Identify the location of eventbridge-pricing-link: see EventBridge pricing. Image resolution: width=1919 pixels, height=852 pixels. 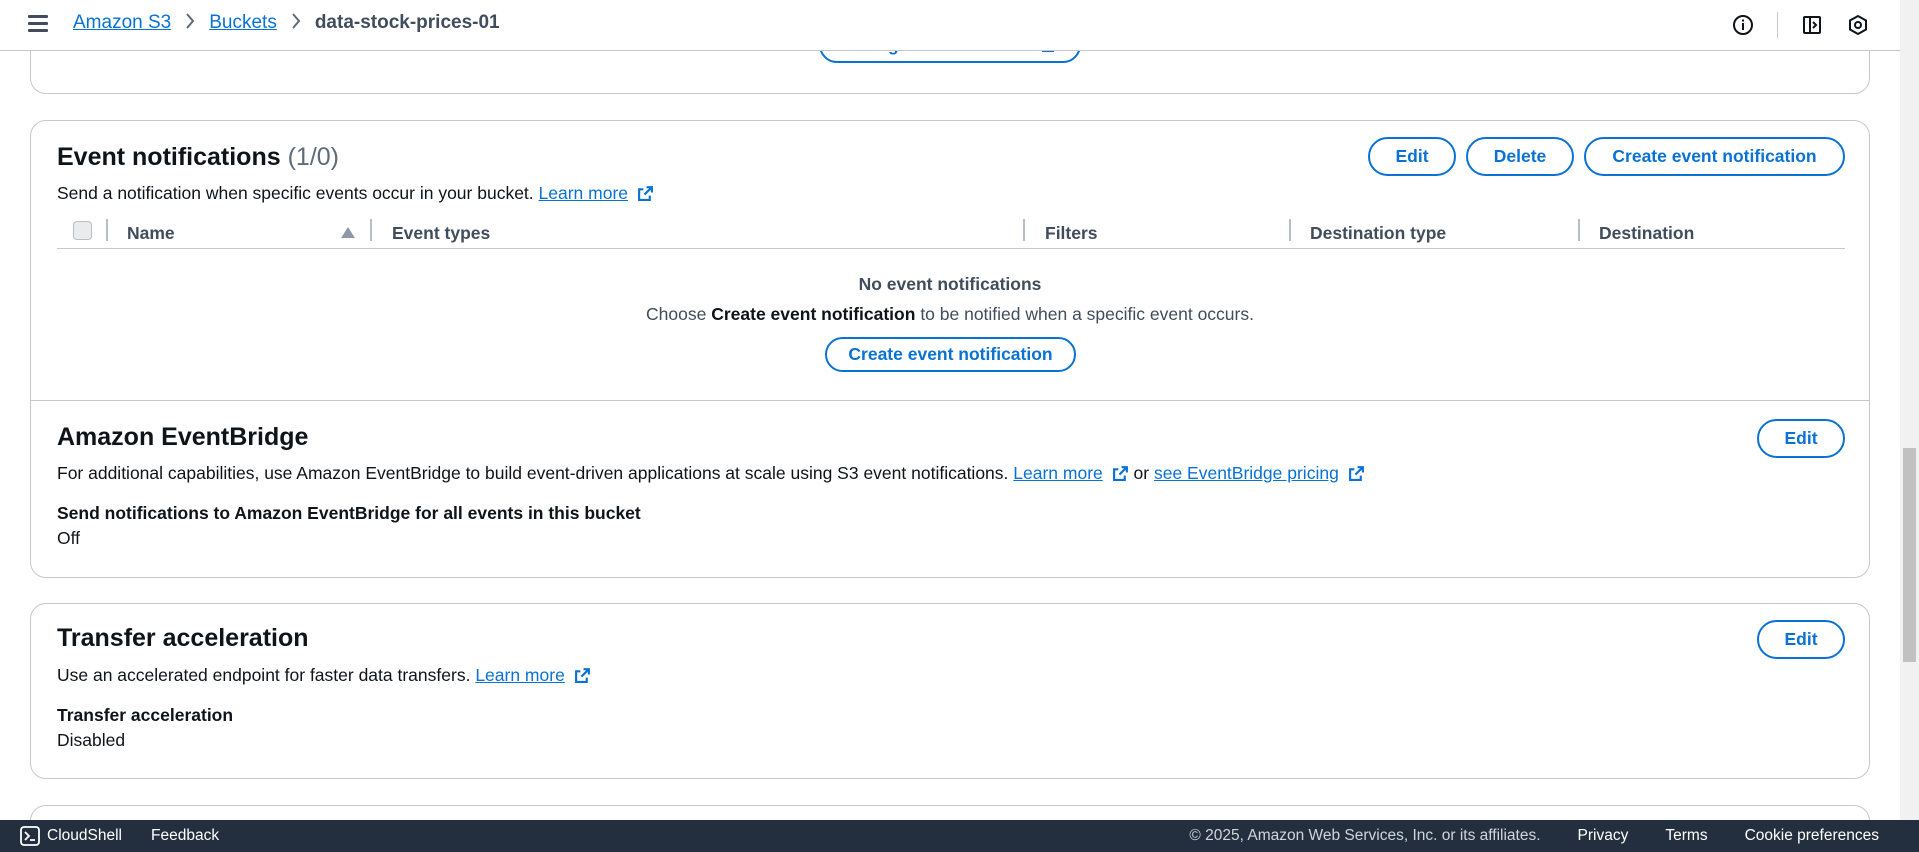
(1246, 473).